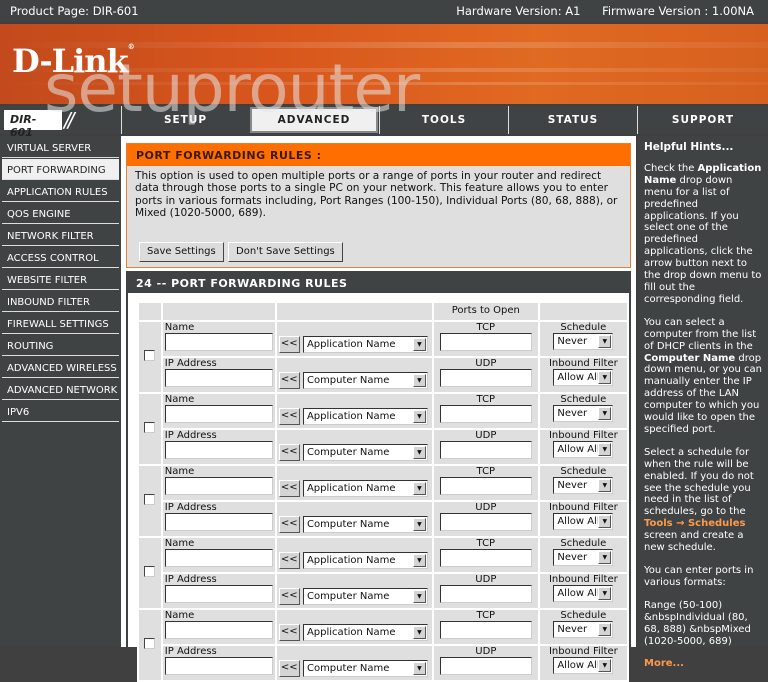 Image resolution: width=768 pixels, height=682 pixels. What do you see at coordinates (60, 367) in the screenshot?
I see `sidebar-item-advanced-wireless: ADVANCED WIRELESS` at bounding box center [60, 367].